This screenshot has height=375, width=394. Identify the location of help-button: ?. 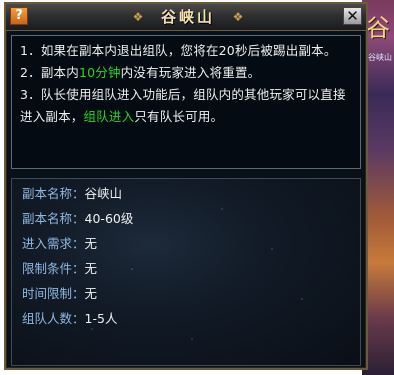
(19, 16).